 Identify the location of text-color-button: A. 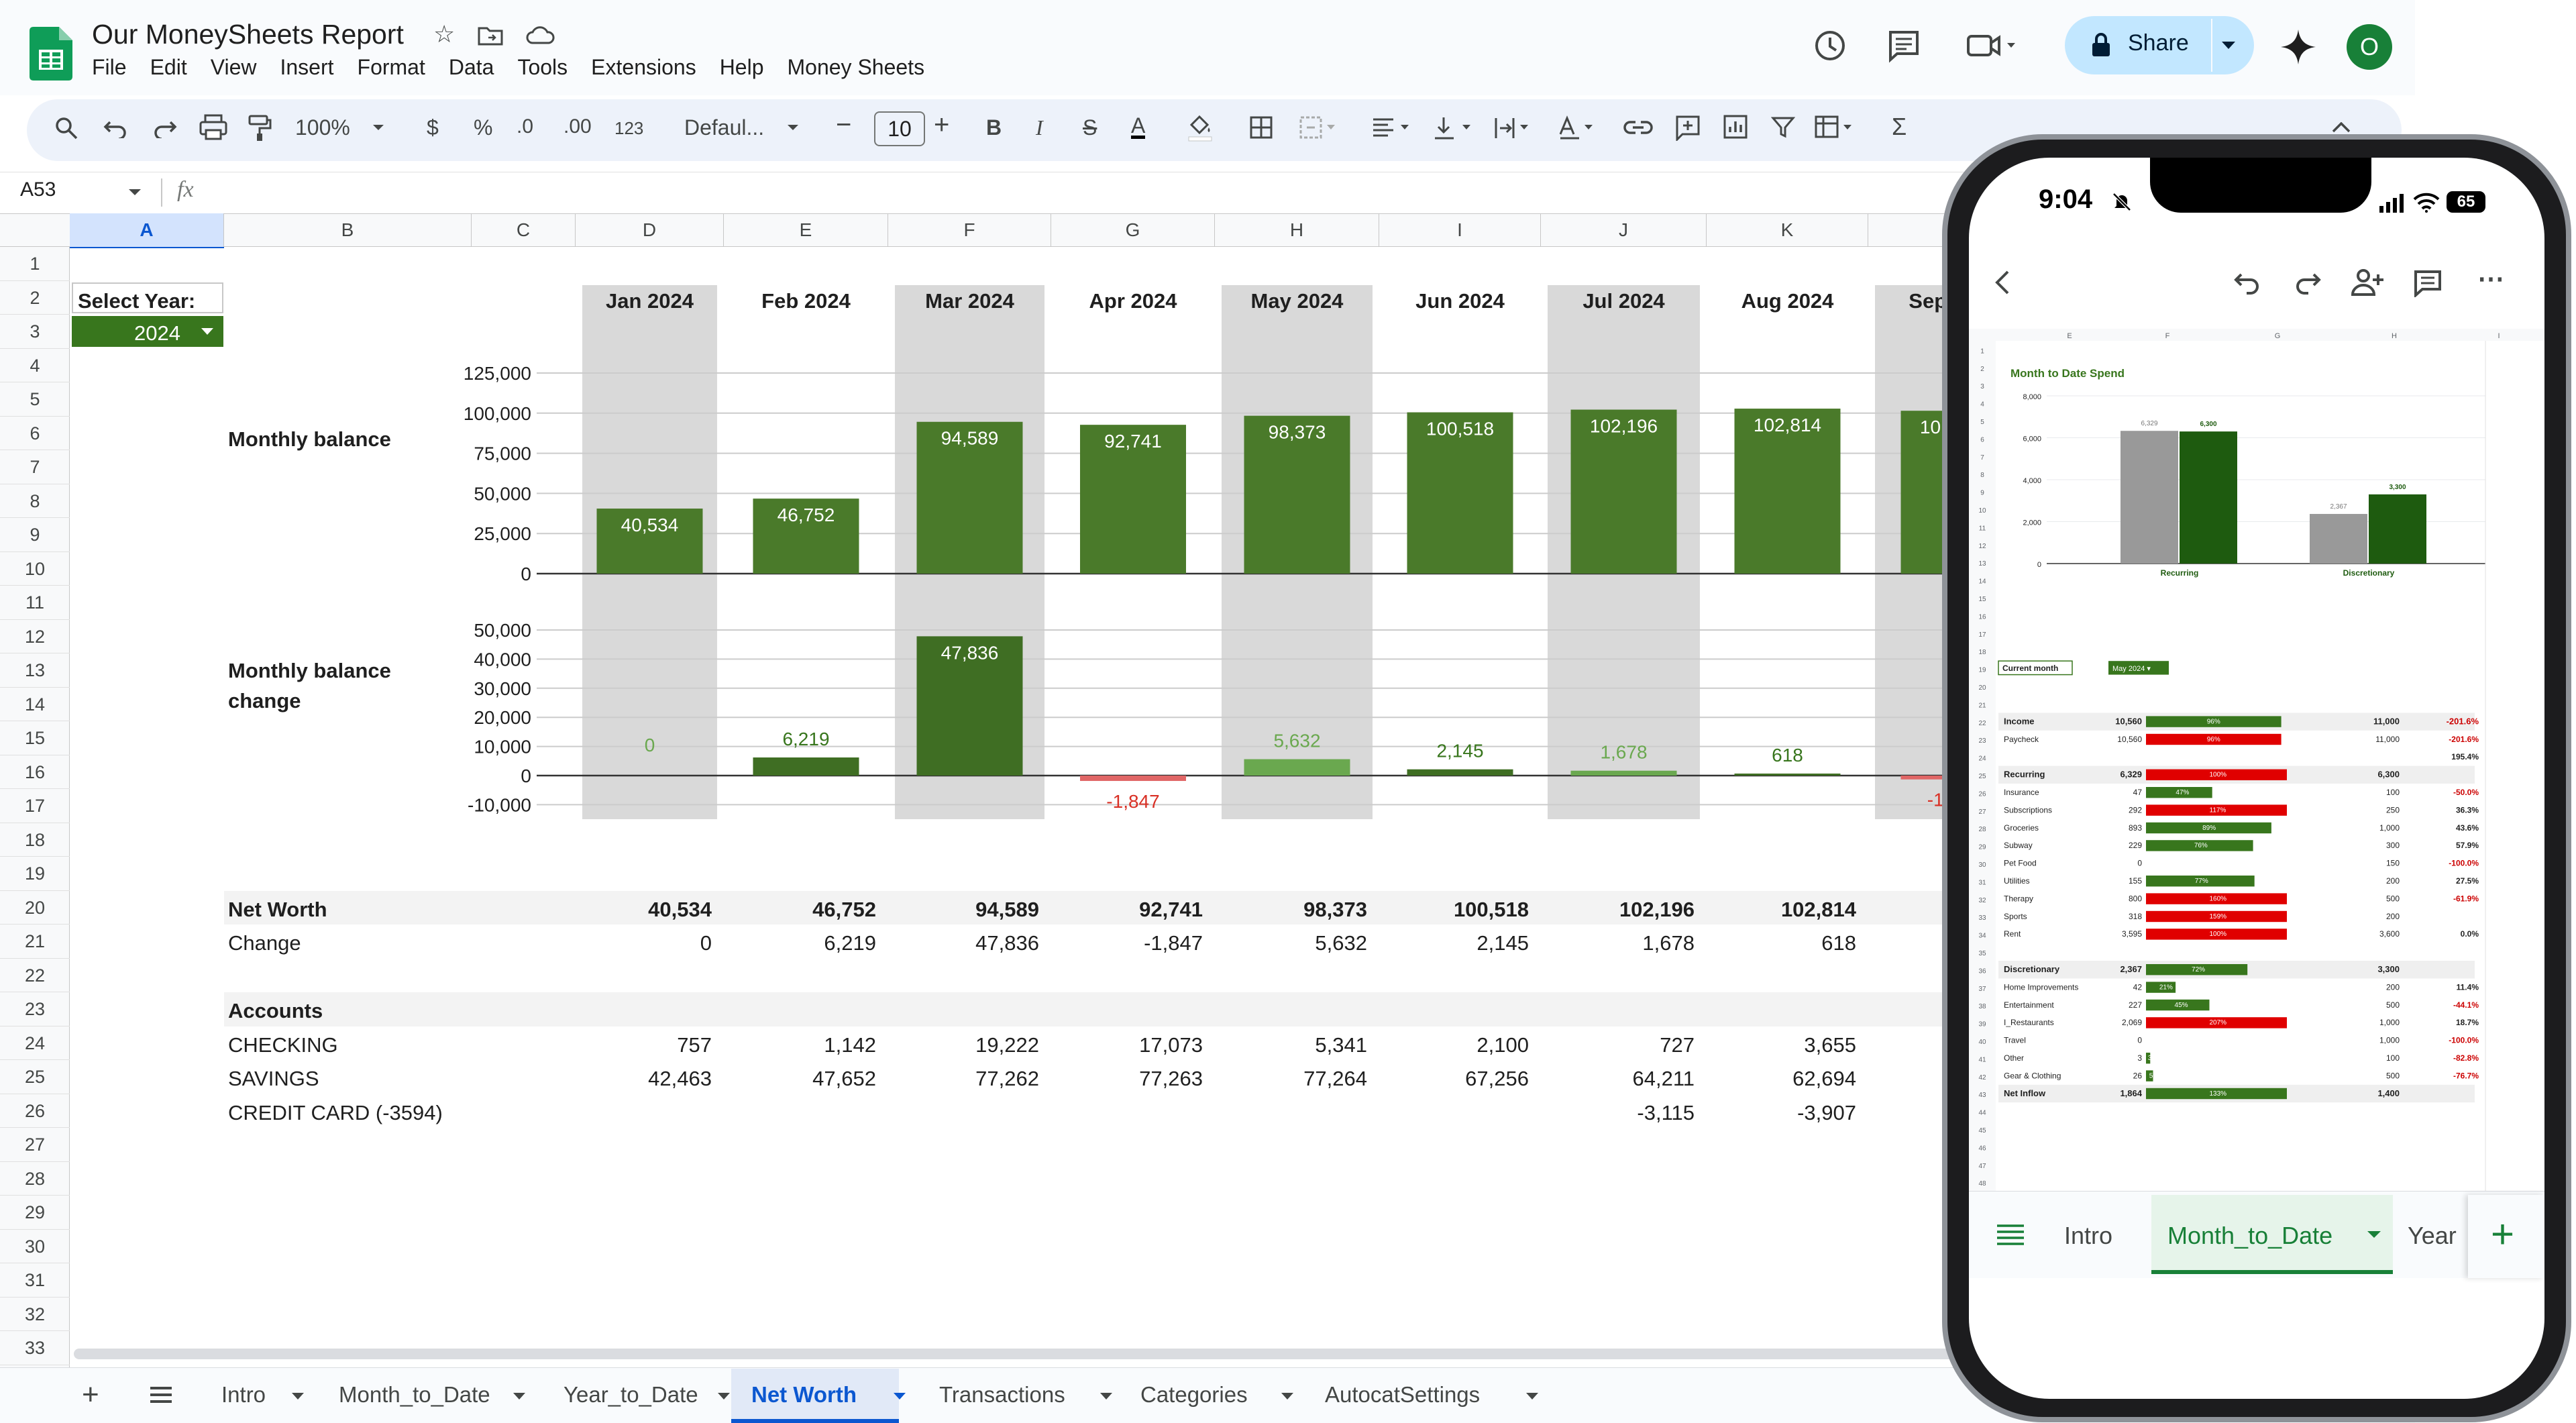
(1138, 127).